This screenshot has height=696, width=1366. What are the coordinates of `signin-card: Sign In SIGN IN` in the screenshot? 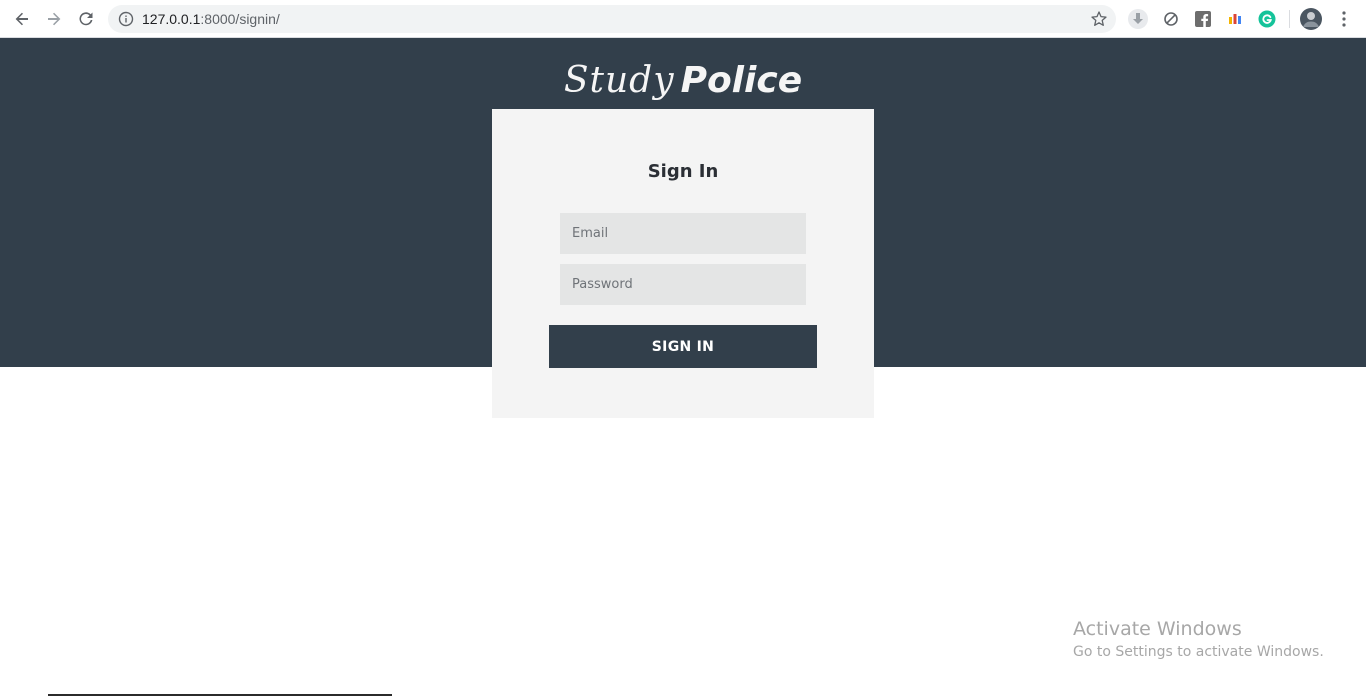 It's located at (683, 263).